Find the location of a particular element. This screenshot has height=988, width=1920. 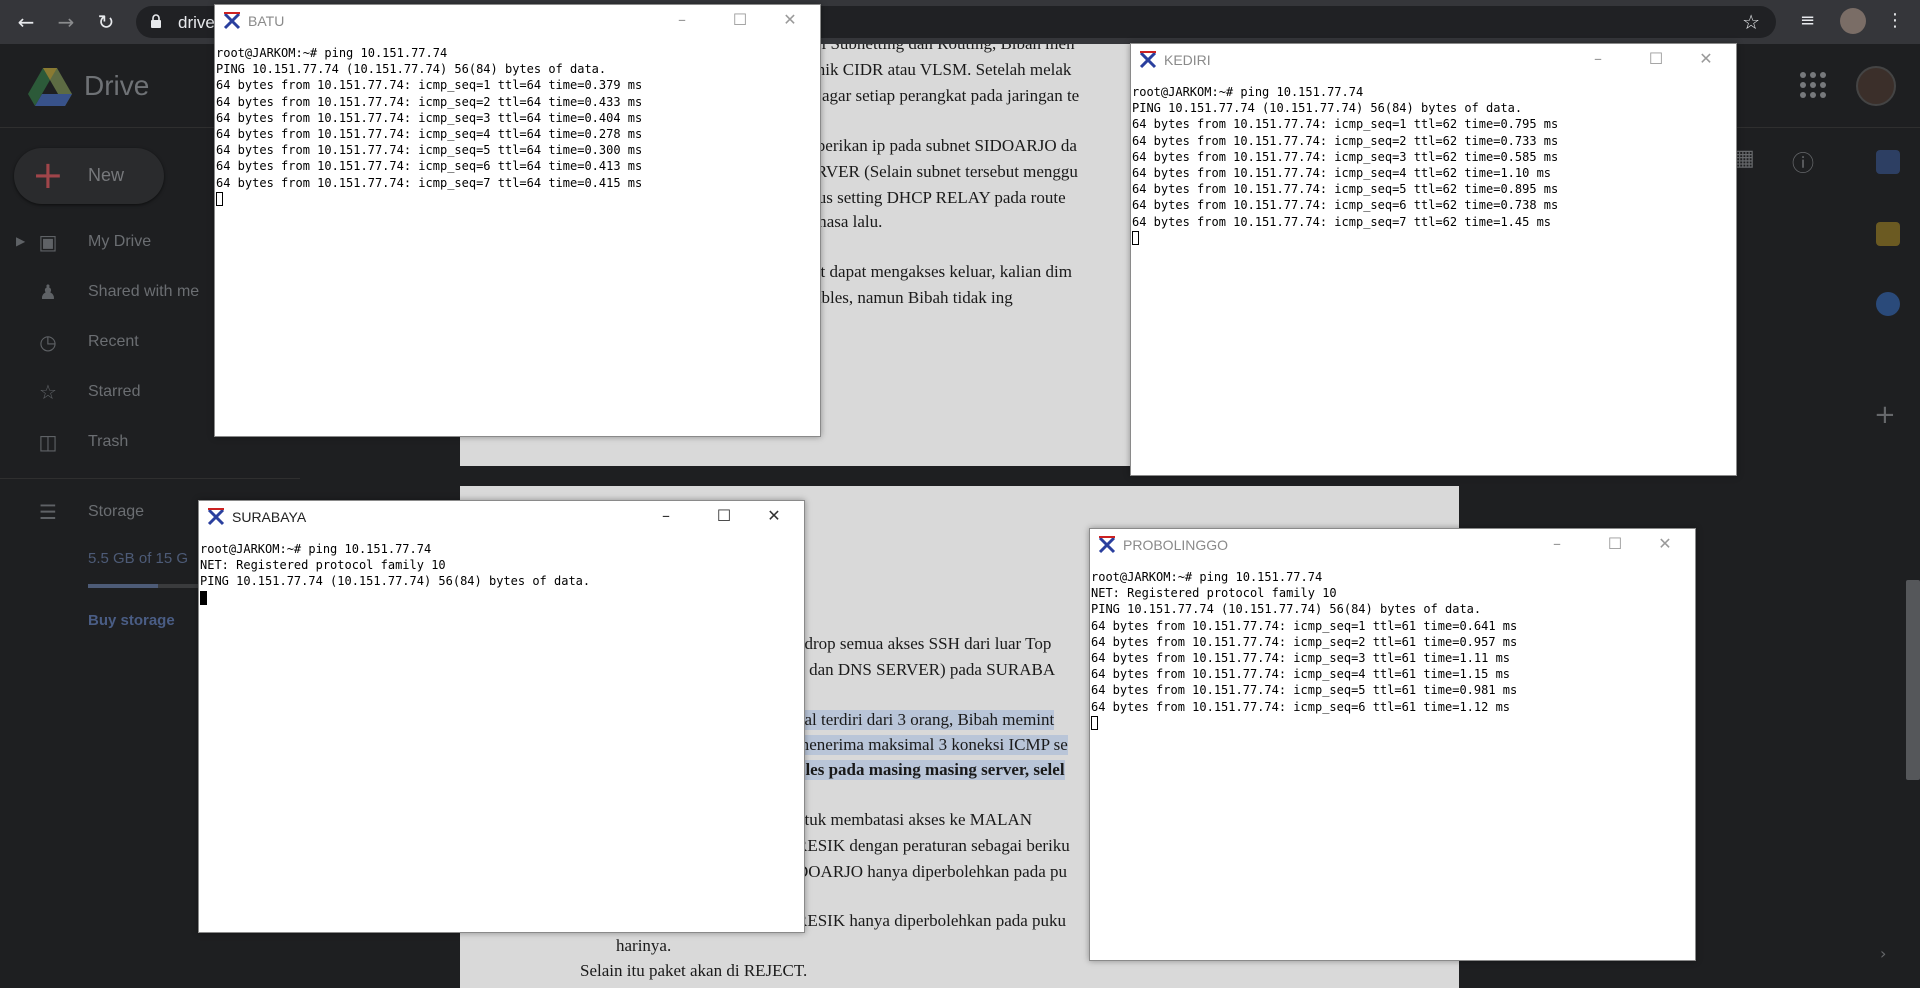

doc-line: harus setting DHCP RELAY pada route is located at coordinates (931, 197).